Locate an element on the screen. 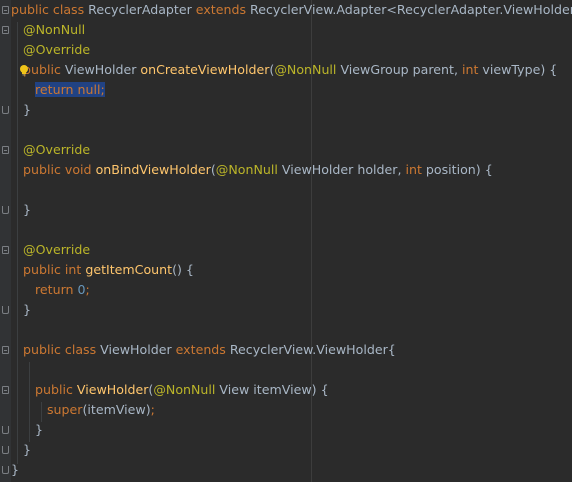 The height and width of the screenshot is (482, 572). code-line-annotation-nonnull: @NonNull is located at coordinates (48, 30).